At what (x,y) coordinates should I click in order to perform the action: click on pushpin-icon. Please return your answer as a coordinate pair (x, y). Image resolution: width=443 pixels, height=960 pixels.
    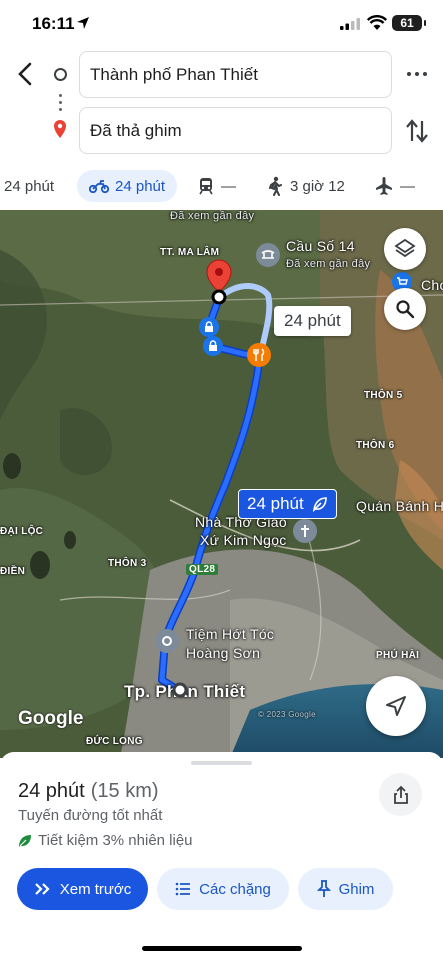
    Looking at the image, I should click on (323, 888).